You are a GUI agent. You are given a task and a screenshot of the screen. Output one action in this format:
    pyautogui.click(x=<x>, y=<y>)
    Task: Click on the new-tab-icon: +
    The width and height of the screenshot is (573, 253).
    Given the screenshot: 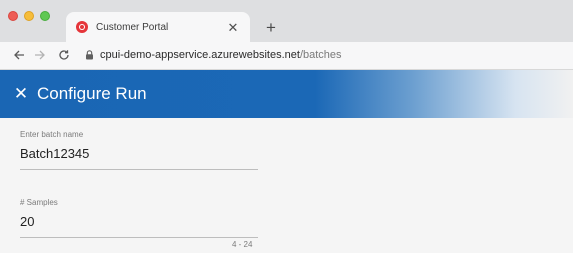 What is the action you would take?
    pyautogui.click(x=271, y=27)
    